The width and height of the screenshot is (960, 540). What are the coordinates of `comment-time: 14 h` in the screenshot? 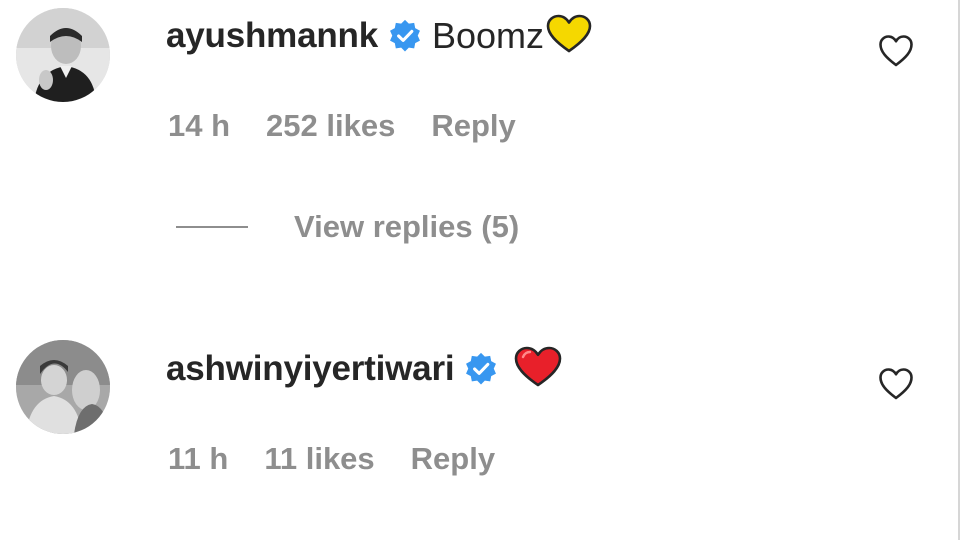 It's located at (199, 126).